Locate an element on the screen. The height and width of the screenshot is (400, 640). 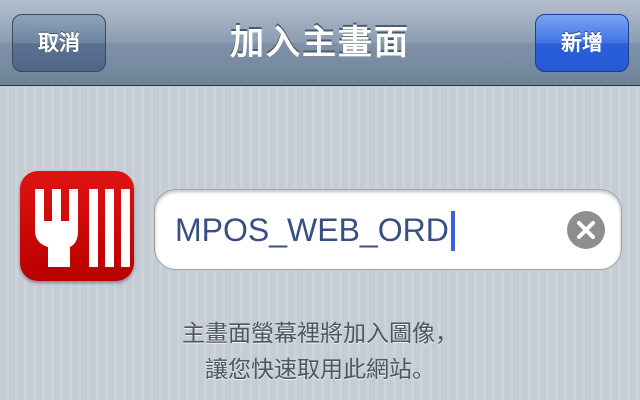
app-icon is located at coordinates (77, 226).